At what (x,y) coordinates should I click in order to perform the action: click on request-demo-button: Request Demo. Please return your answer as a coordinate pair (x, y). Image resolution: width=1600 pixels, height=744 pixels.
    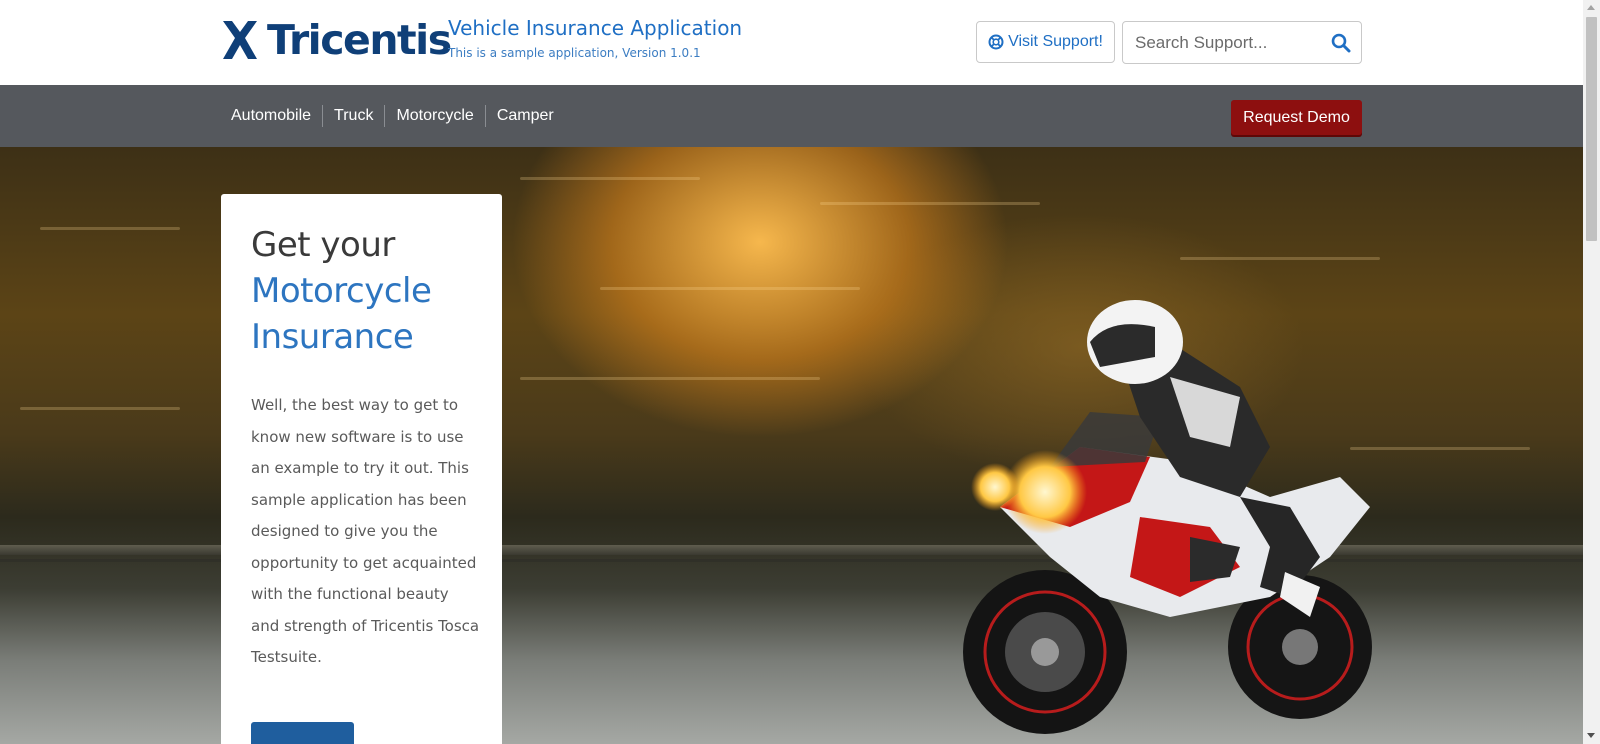
    Looking at the image, I should click on (1296, 117).